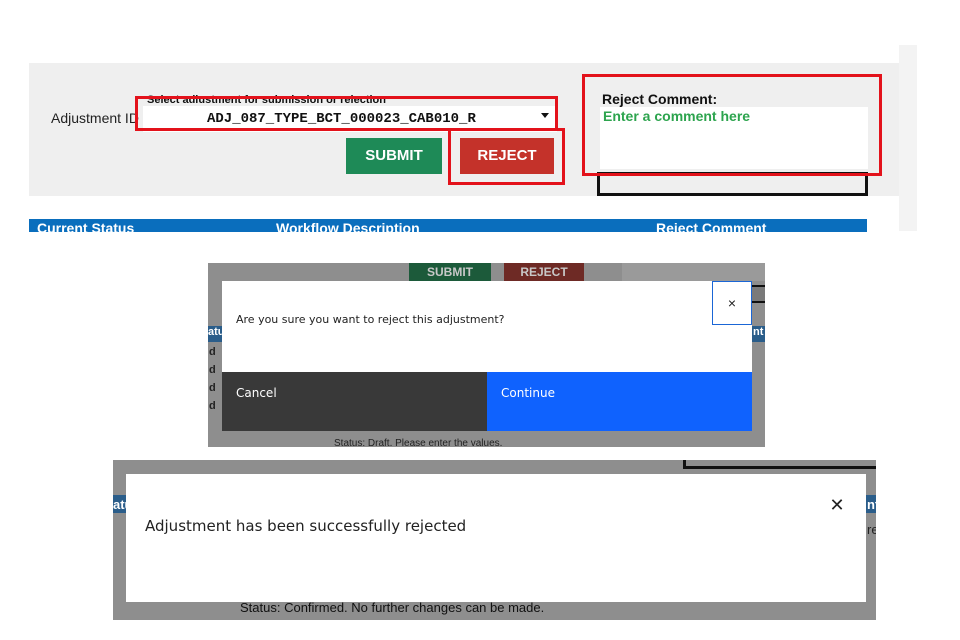 The width and height of the screenshot is (960, 640). I want to click on highlight-comment-outline, so click(732, 125).